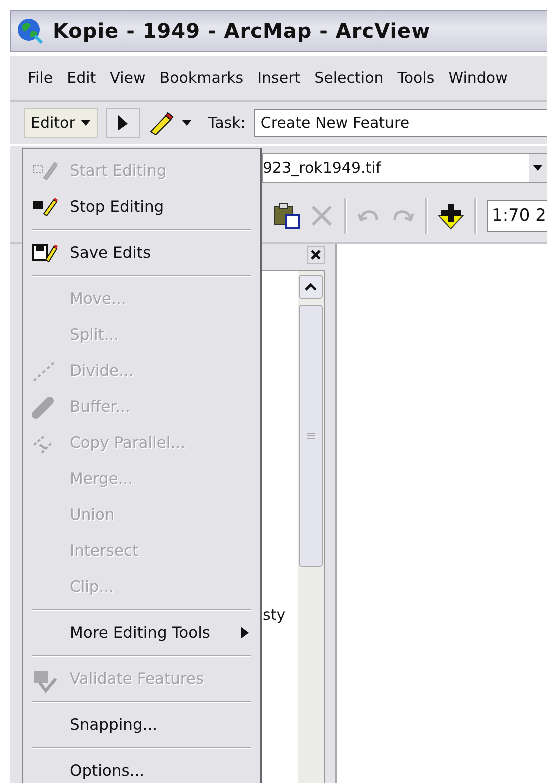 This screenshot has height=783, width=547. I want to click on window-title: Kopie - 1949 - ArcMap - ArcView, so click(242, 31).